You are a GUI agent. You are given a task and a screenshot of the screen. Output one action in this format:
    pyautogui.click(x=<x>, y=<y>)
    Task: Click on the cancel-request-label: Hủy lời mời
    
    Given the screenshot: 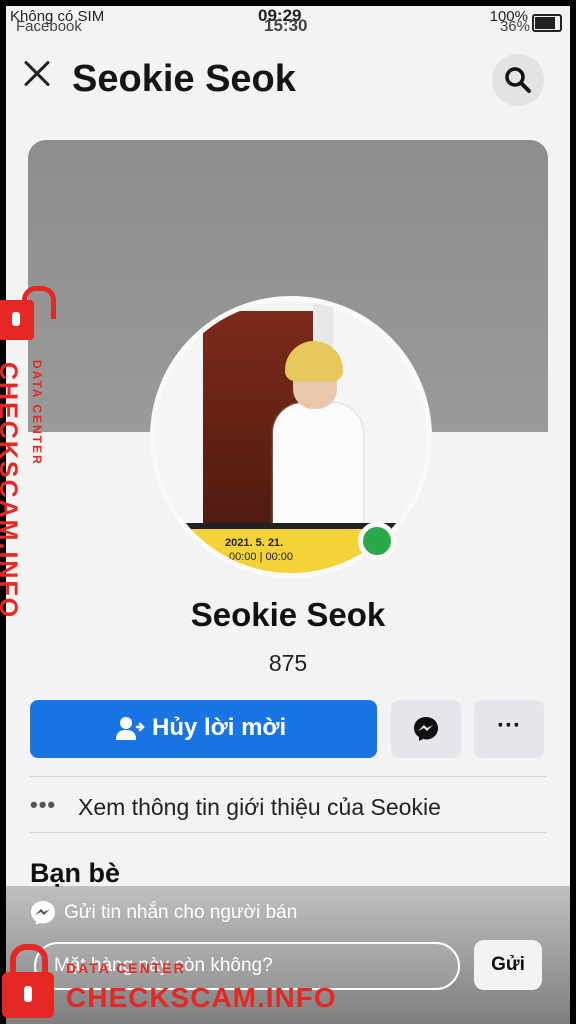 What is the action you would take?
    pyautogui.click(x=219, y=727)
    